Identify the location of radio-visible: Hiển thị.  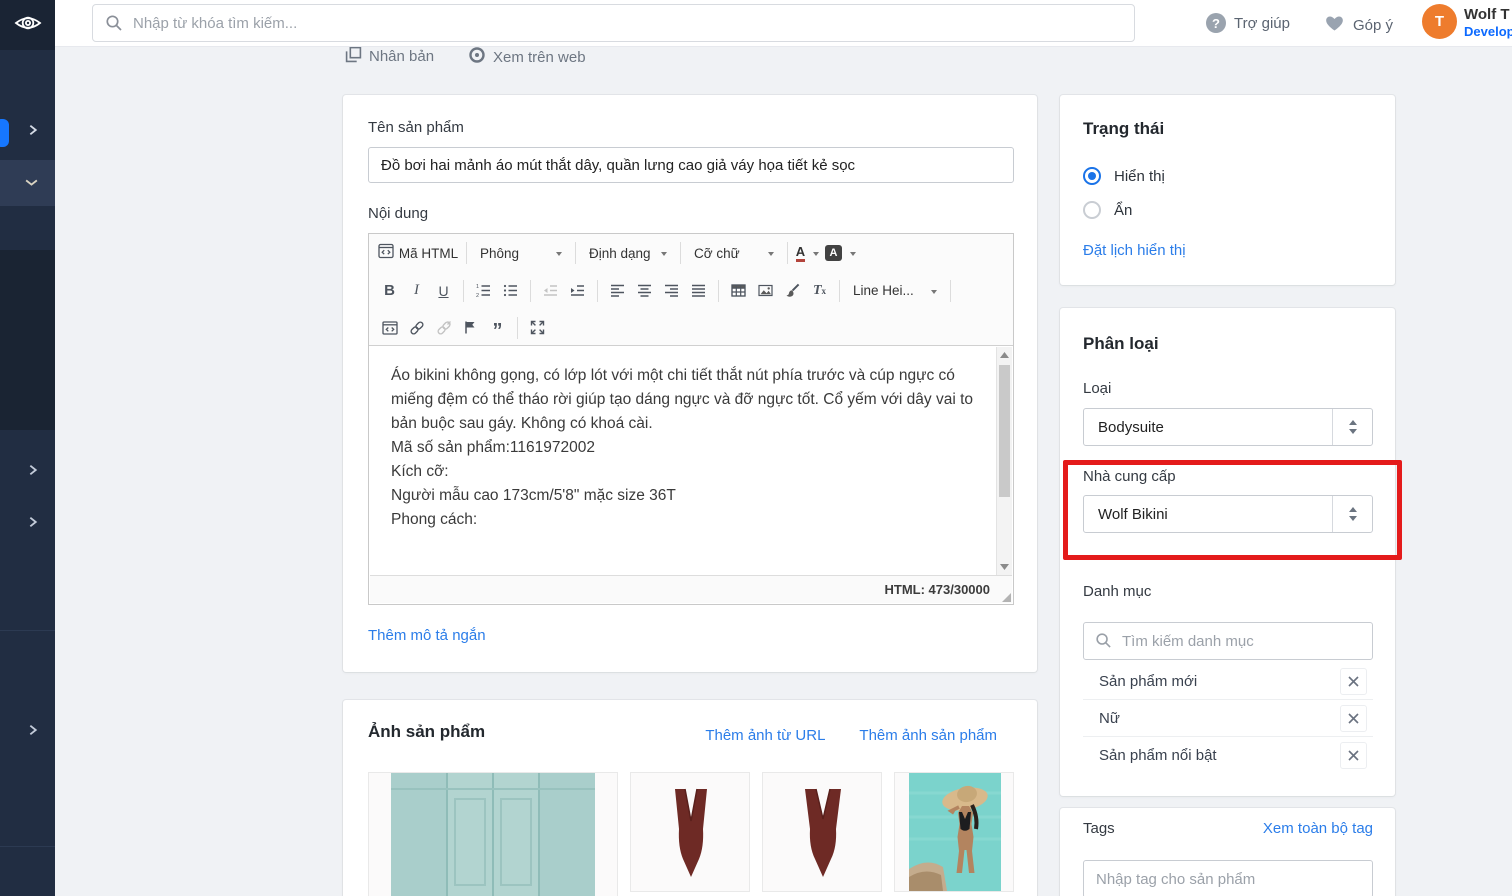
(1124, 176).